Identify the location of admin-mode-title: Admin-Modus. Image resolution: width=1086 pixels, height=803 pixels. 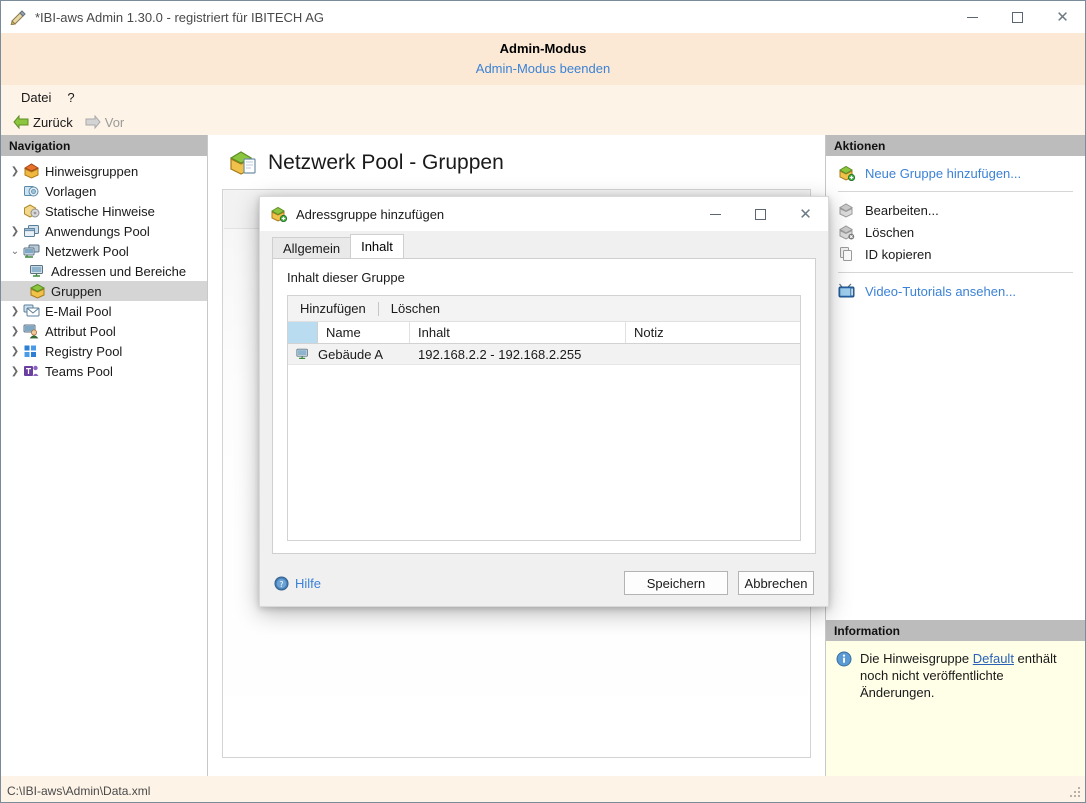
(543, 48).